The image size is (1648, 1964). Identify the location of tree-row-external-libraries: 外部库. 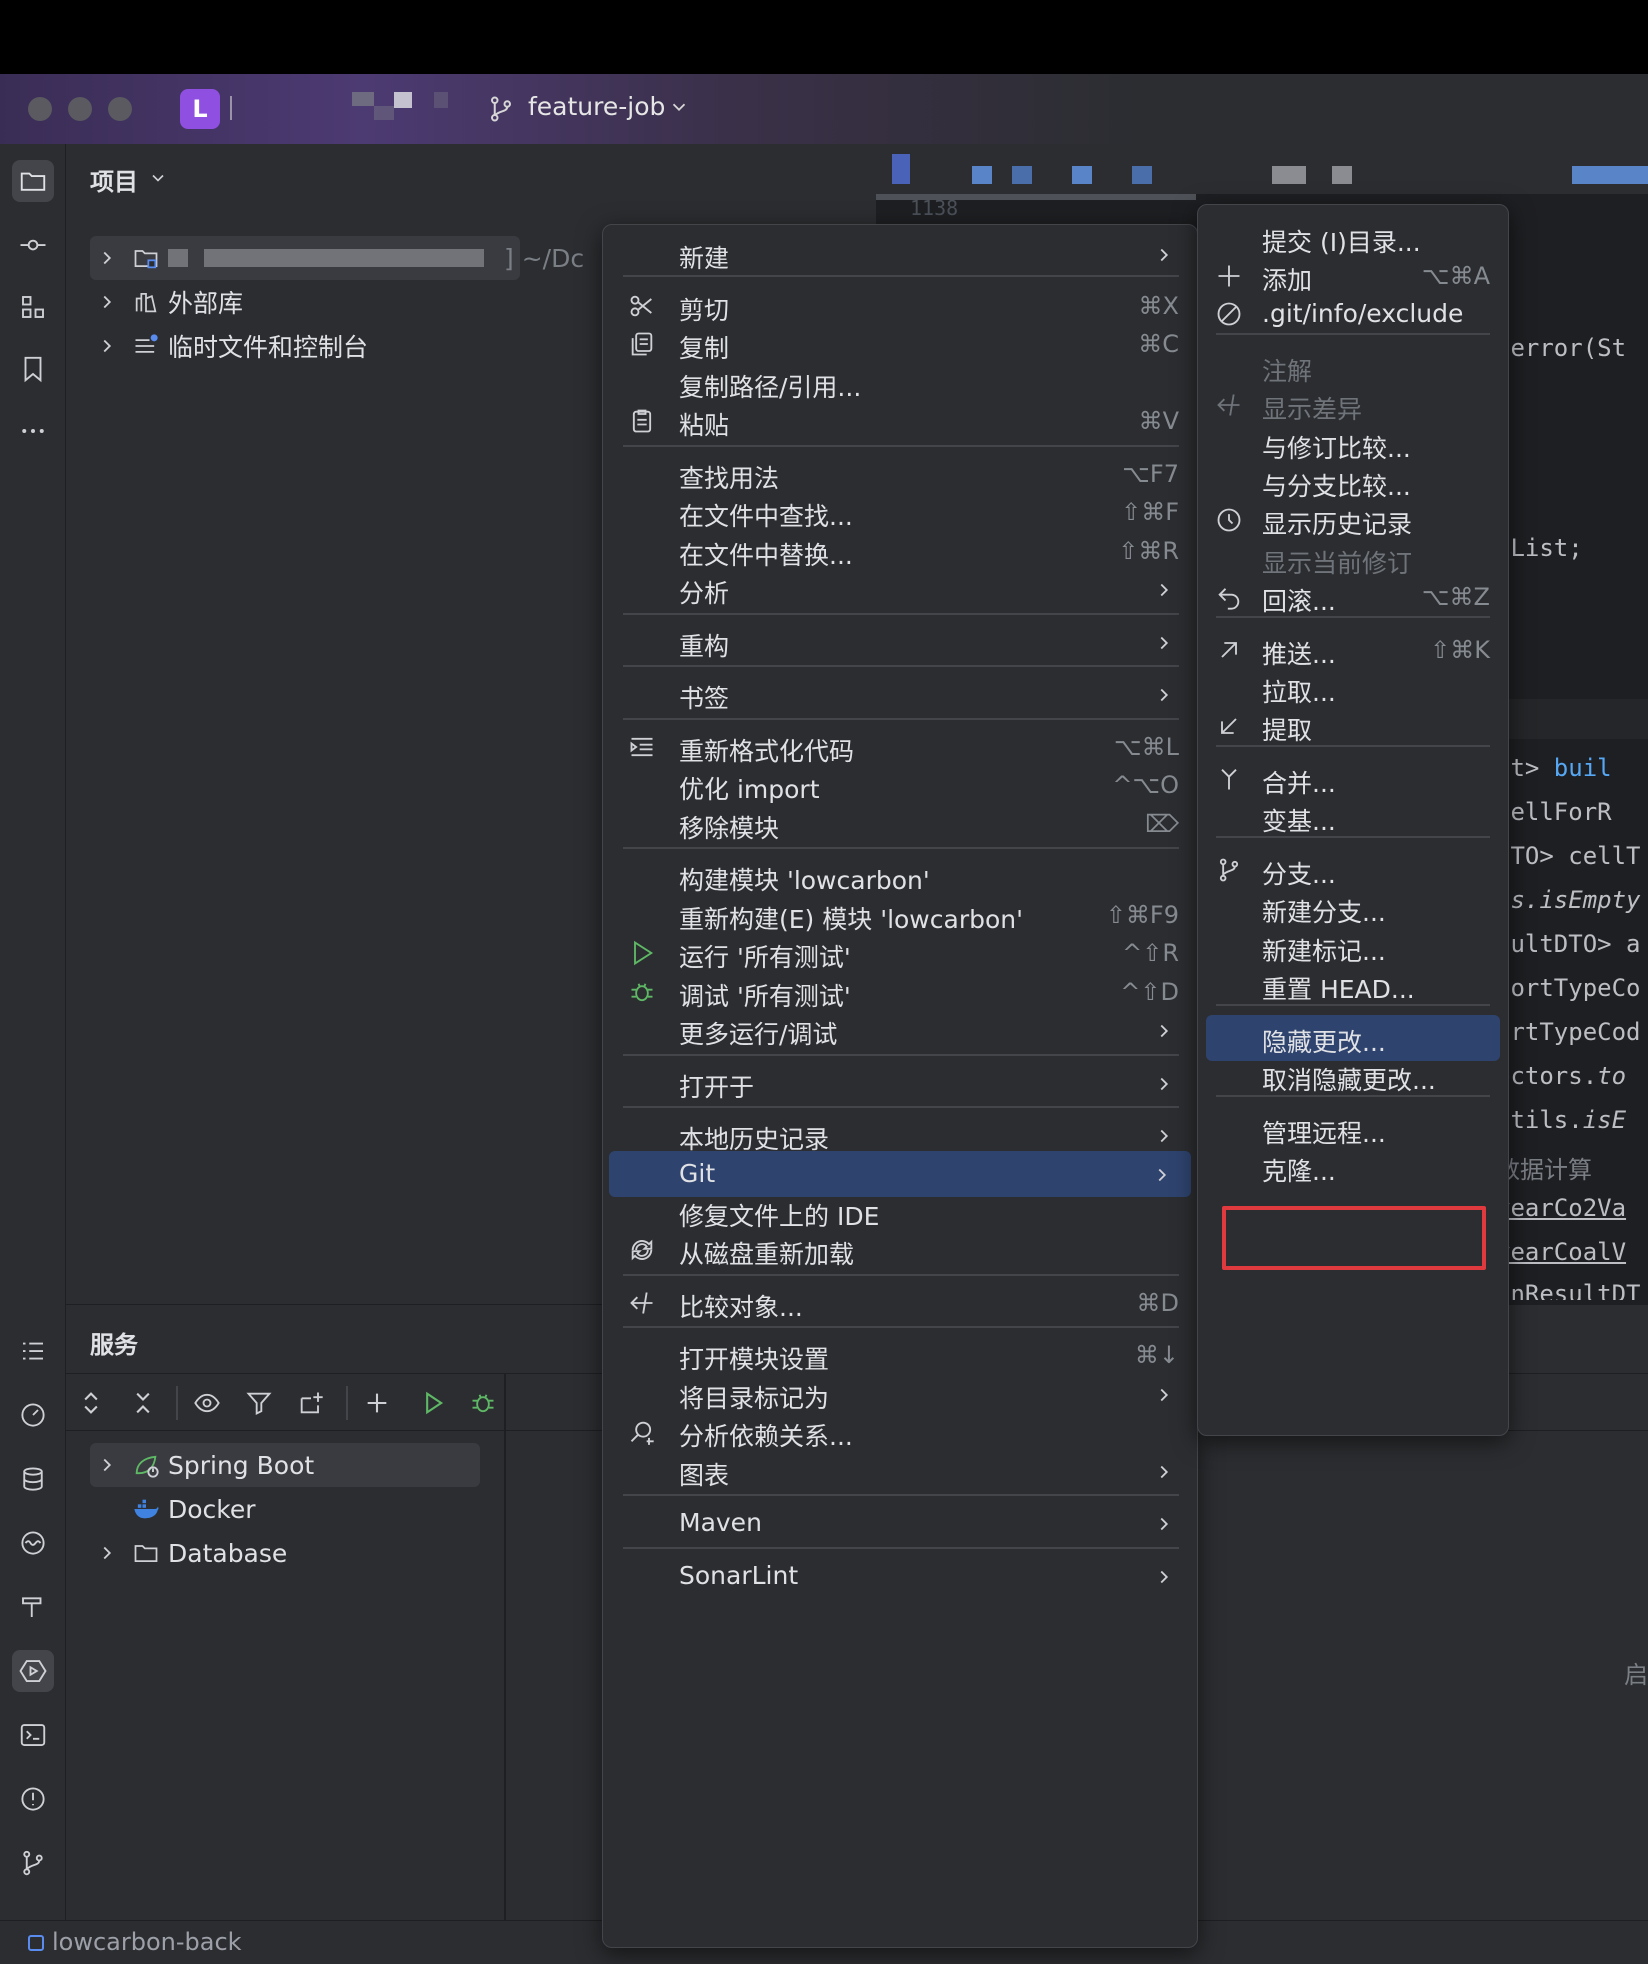
(169, 302).